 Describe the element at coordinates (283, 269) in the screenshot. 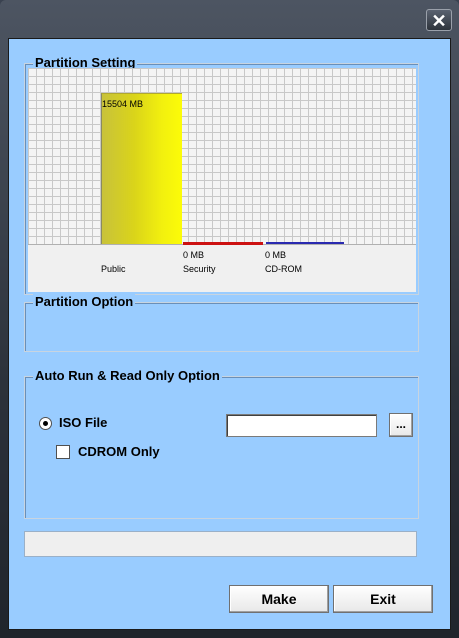

I see `category-label-cdrom: CD-ROM` at that location.